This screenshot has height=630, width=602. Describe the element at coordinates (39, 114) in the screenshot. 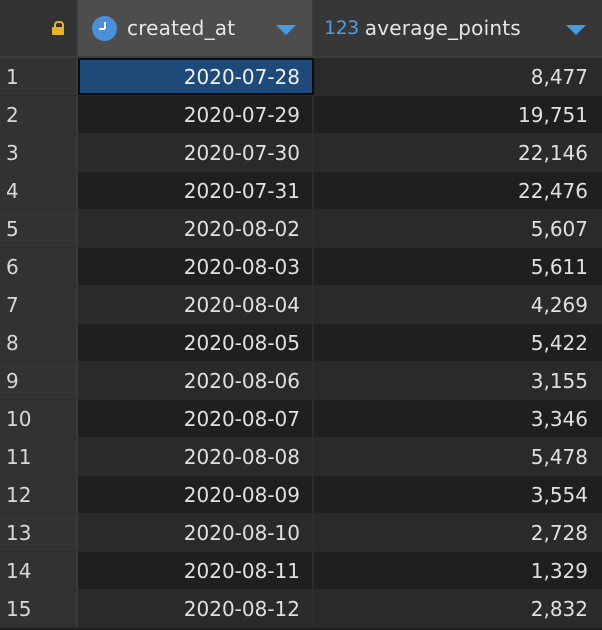

I see `row-number: 2` at that location.